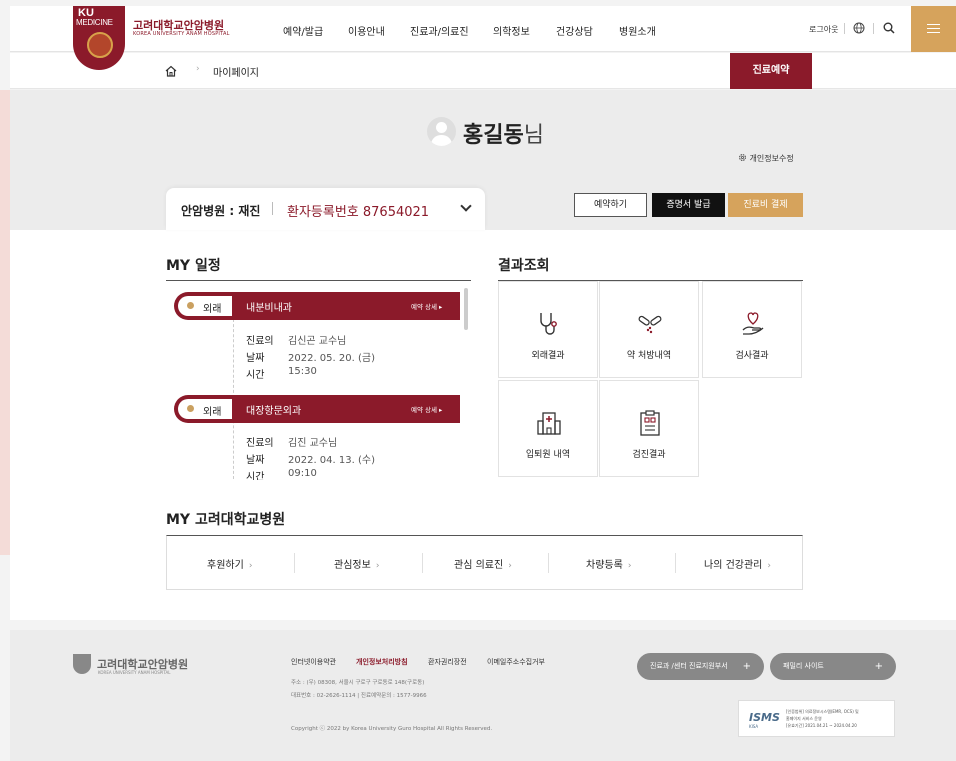 This screenshot has height=761, width=956. What do you see at coordinates (650, 324) in the screenshot?
I see `pills-icon` at bounding box center [650, 324].